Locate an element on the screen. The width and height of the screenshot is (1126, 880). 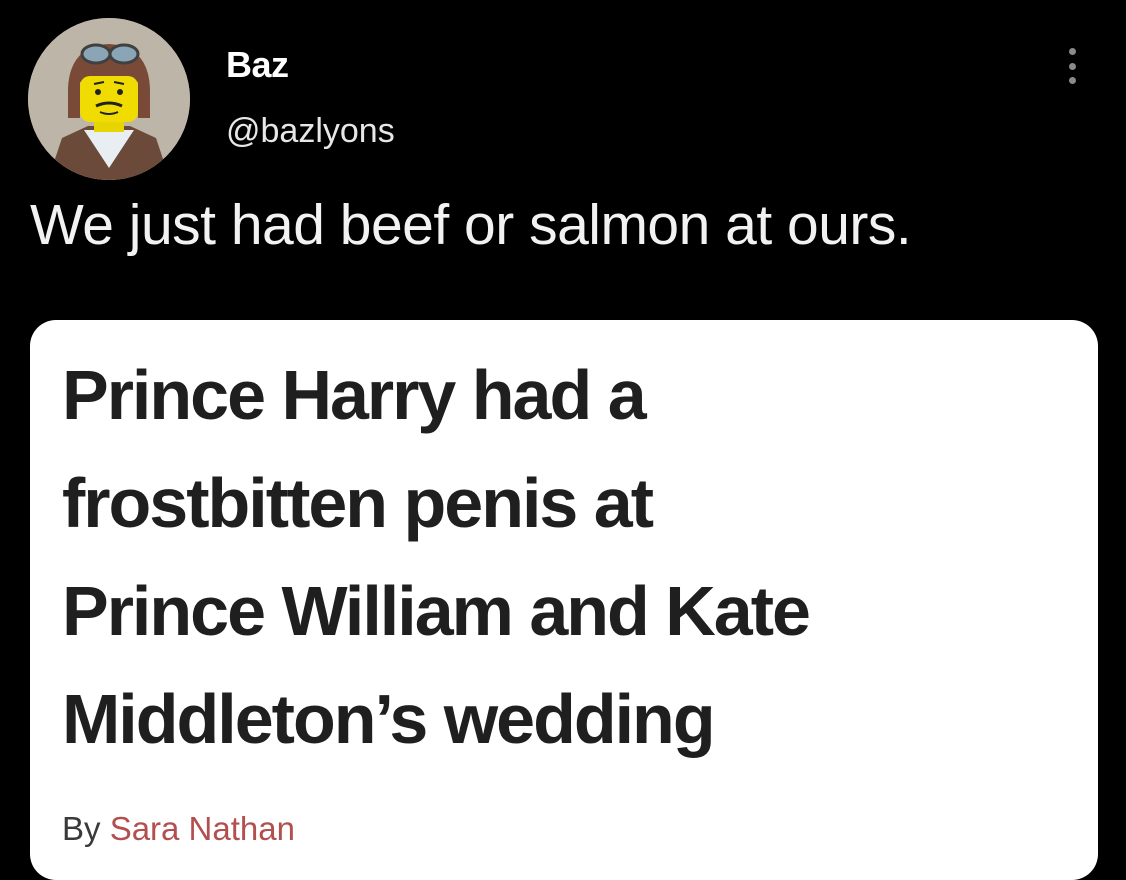
more-options-button is located at coordinates (1072, 66).